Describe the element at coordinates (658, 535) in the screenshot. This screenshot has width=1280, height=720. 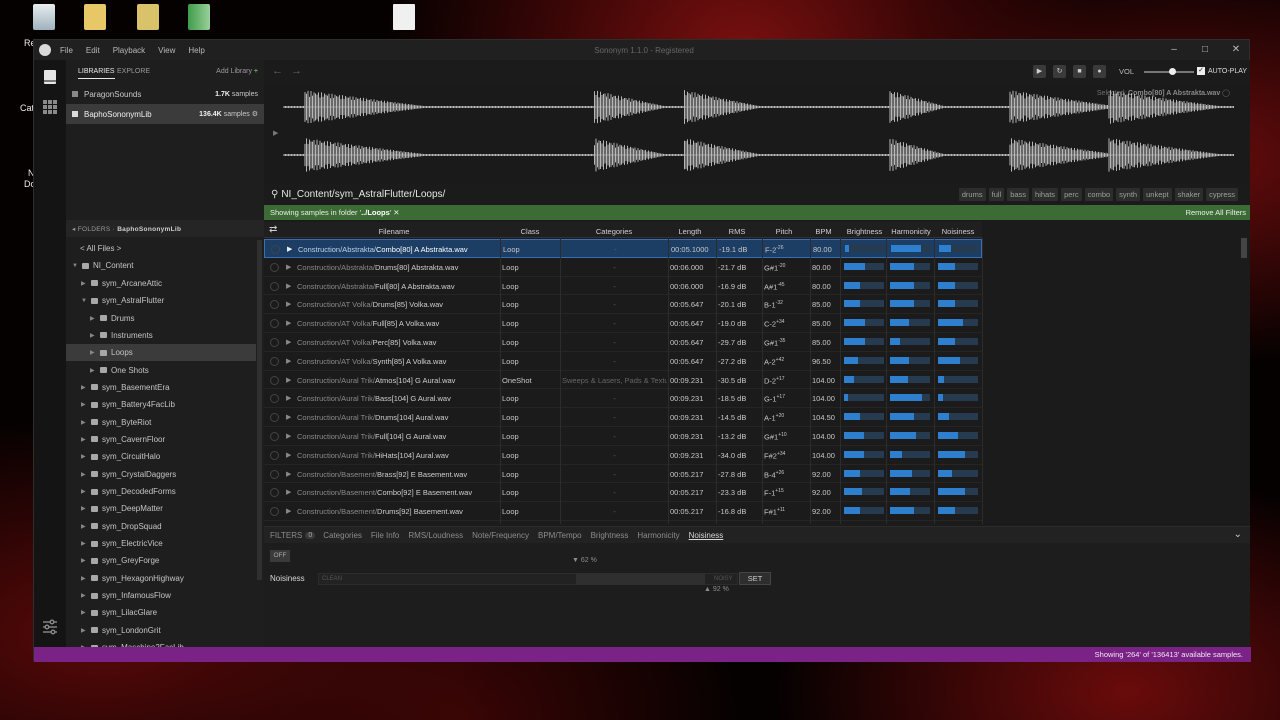
I see `filter-tab: Harmonicity` at that location.